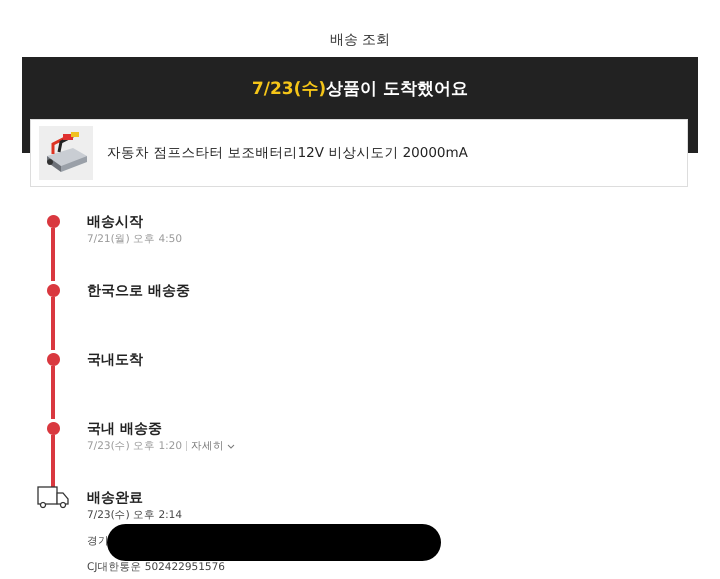  I want to click on step-title: 국내 배송중, so click(125, 429).